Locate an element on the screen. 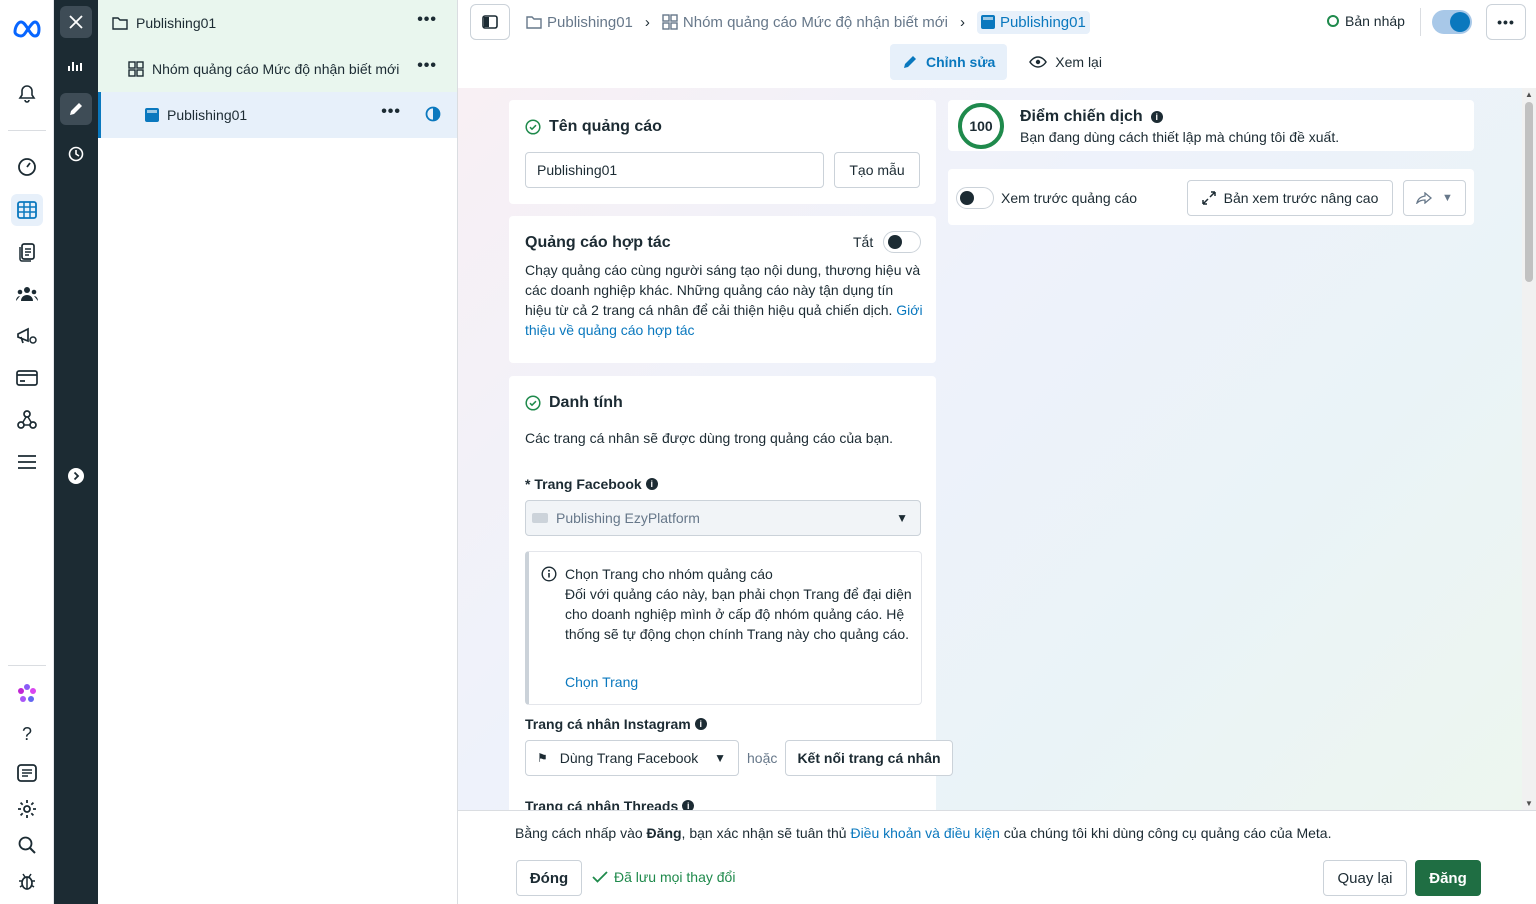 This screenshot has height=904, width=1536. search-icon is located at coordinates (27, 845).